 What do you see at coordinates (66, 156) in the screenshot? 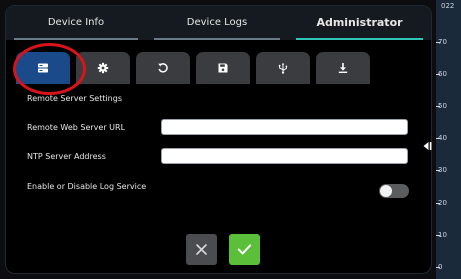
I see `ntp-server-label: NTP Server Address` at bounding box center [66, 156].